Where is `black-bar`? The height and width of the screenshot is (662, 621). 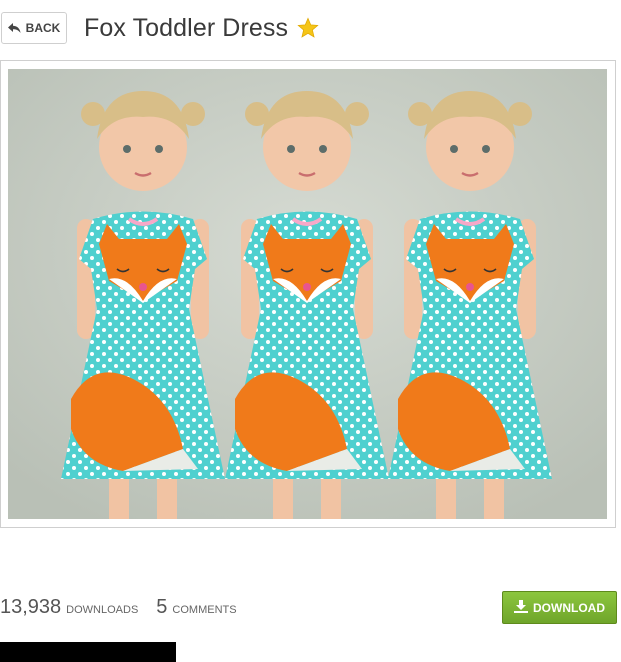 black-bar is located at coordinates (88, 652).